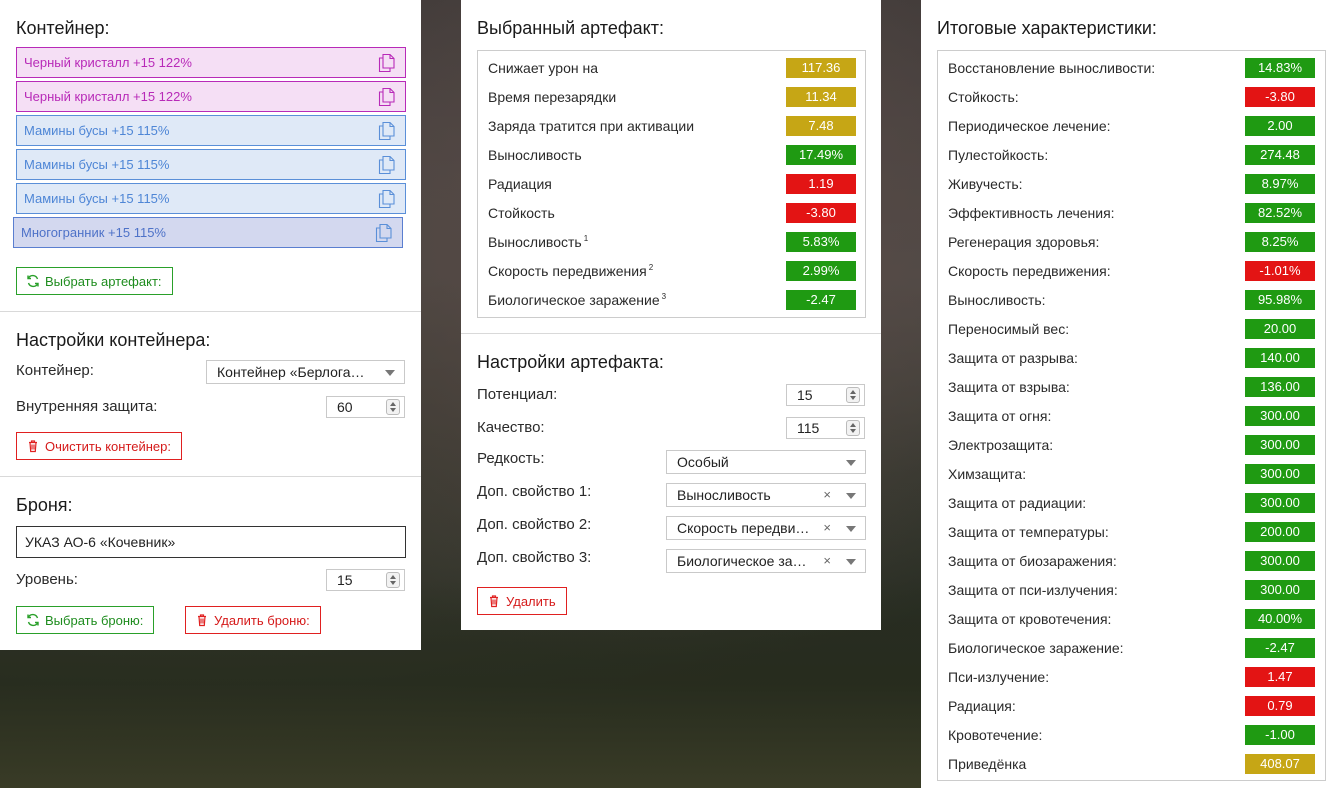 The height and width of the screenshot is (788, 1343). What do you see at coordinates (85, 620) in the screenshot?
I see `select-armor-button: Выбрать броню:` at bounding box center [85, 620].